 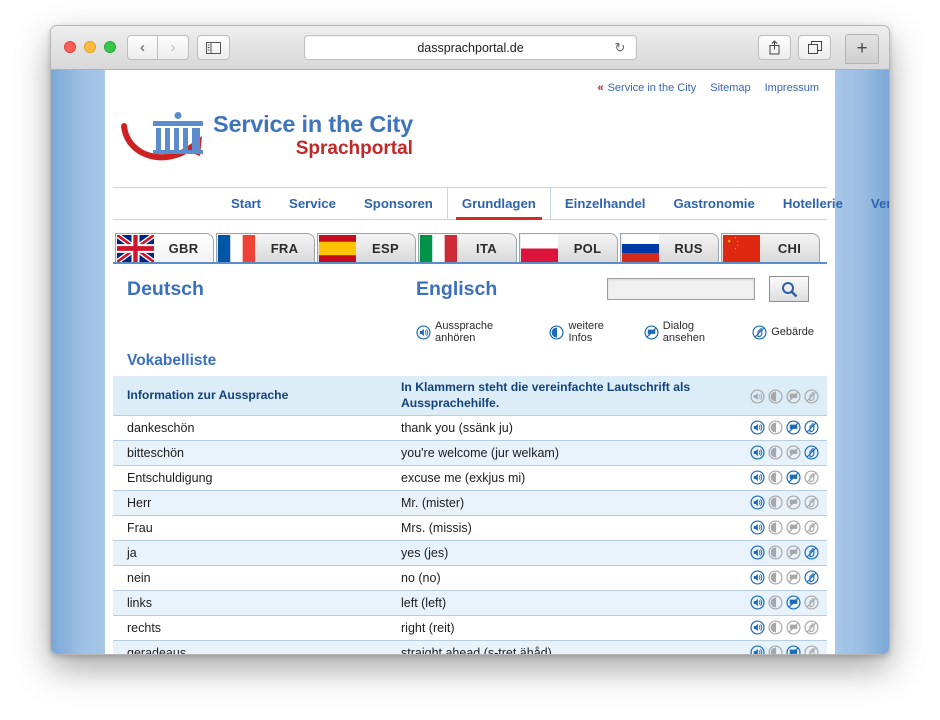 I want to click on forward-button: ›, so click(x=173, y=47).